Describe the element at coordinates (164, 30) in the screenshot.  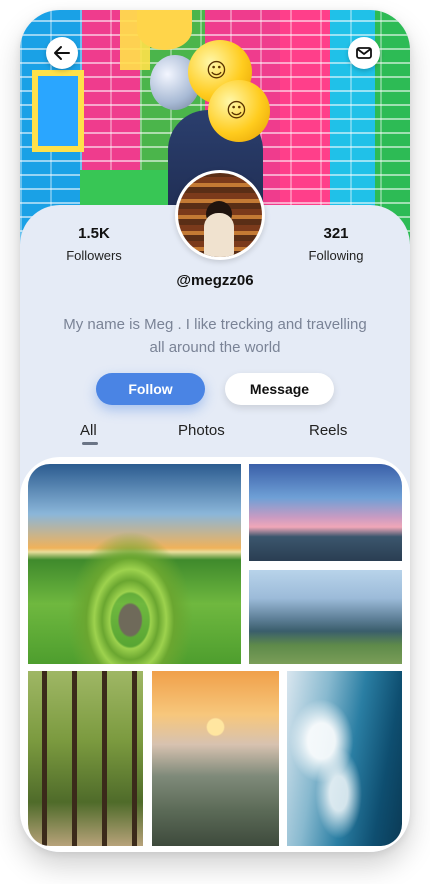
I see `balloon` at that location.